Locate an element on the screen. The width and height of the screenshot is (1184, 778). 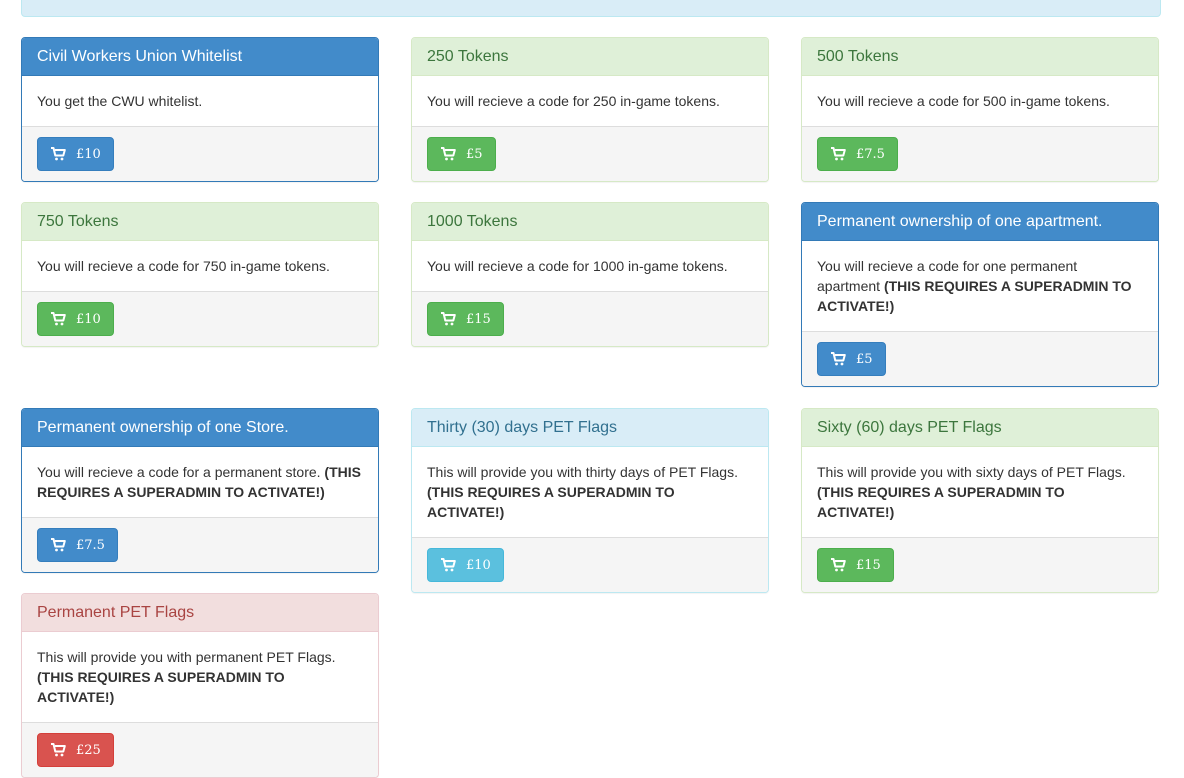
product-title: 1000 Tokens is located at coordinates (590, 222).